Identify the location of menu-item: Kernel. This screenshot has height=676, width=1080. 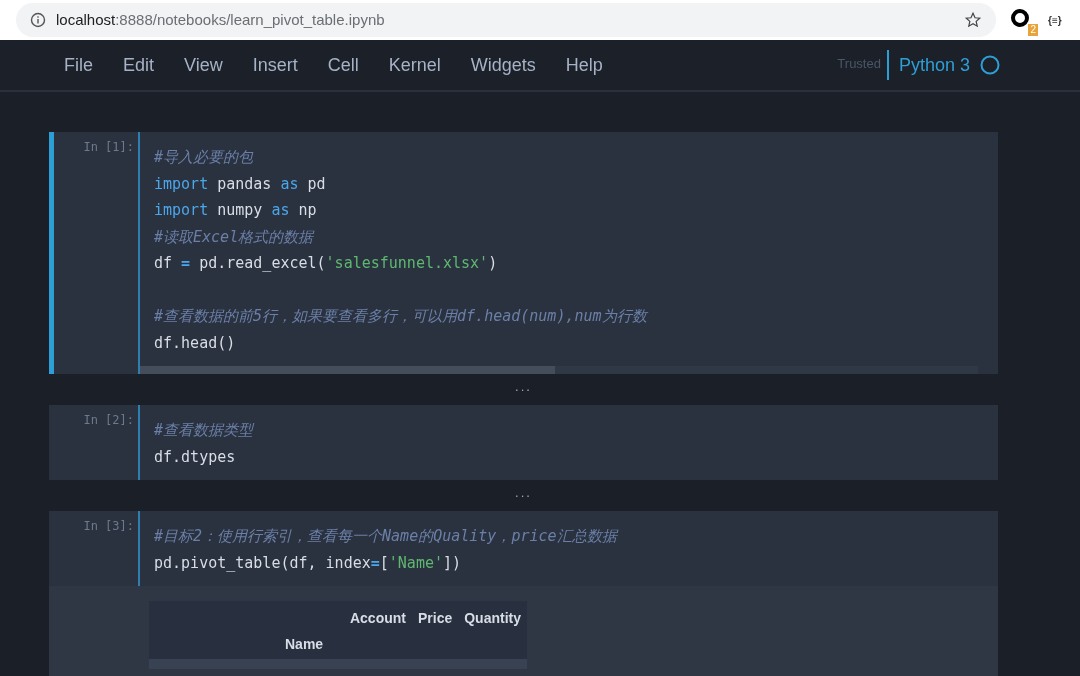
(414, 65).